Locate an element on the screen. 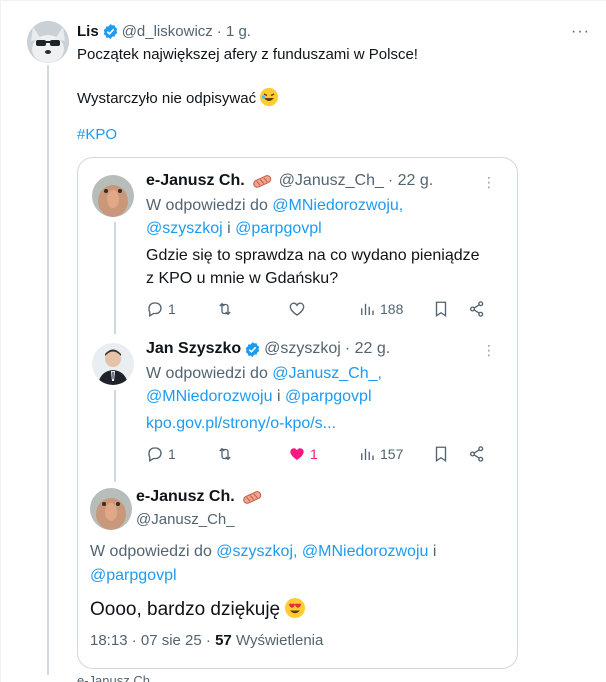 The height and width of the screenshot is (682, 606). tweet2-time: · 22 g. is located at coordinates (367, 349).